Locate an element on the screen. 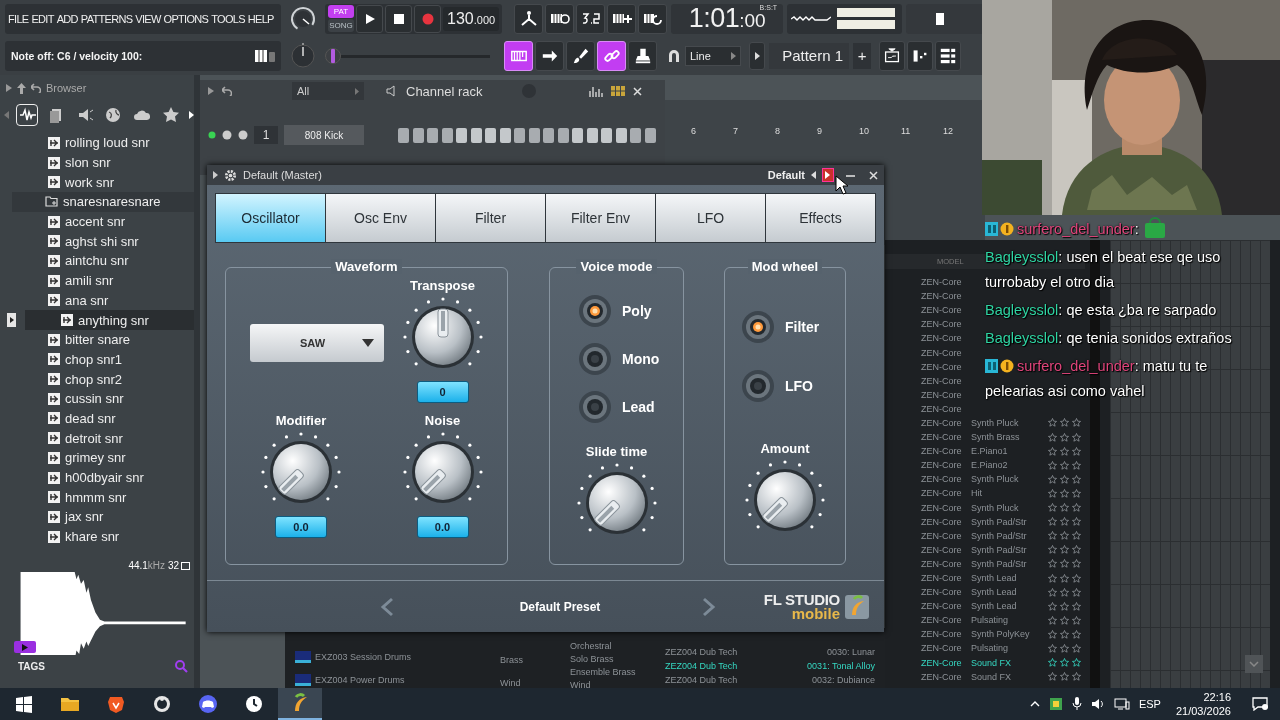  preset-row: ZEN-Core Synth PolyKey is located at coordinates (985, 634).